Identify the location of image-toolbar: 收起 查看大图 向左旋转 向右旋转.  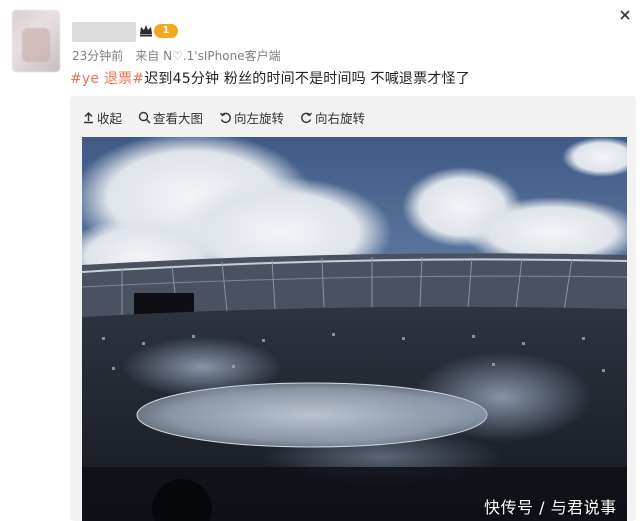
(223, 117).